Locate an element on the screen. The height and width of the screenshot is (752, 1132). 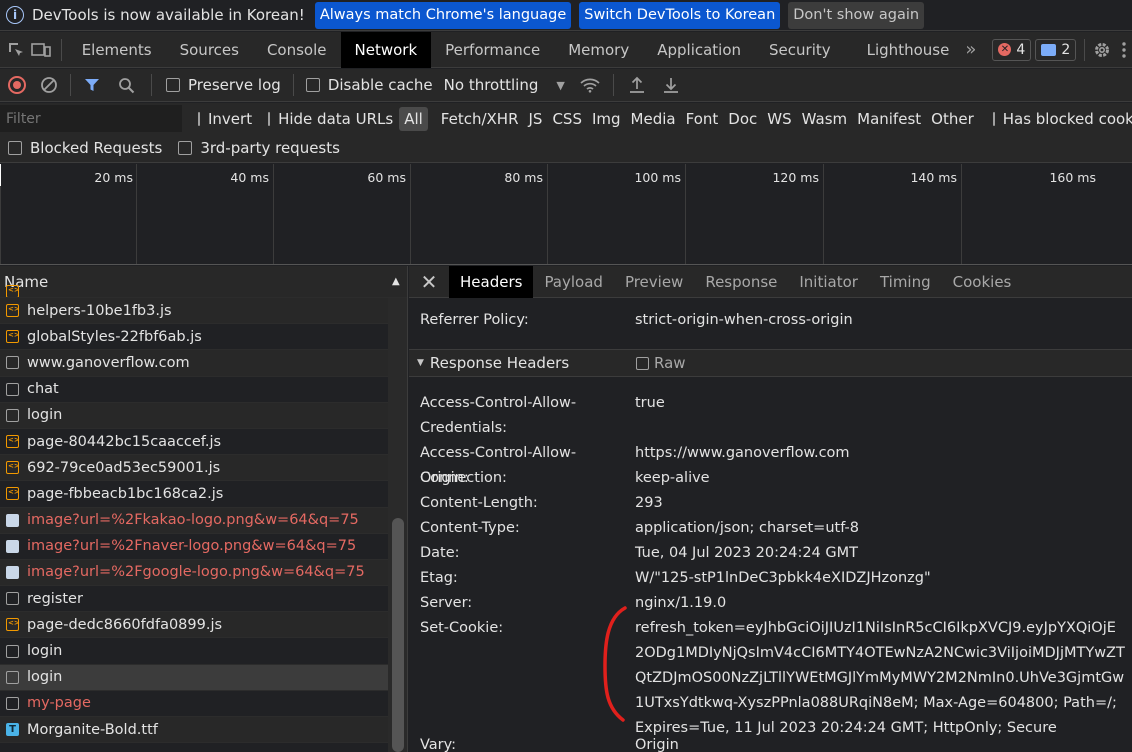
dont-show-again-button: Don't show again is located at coordinates (856, 15).